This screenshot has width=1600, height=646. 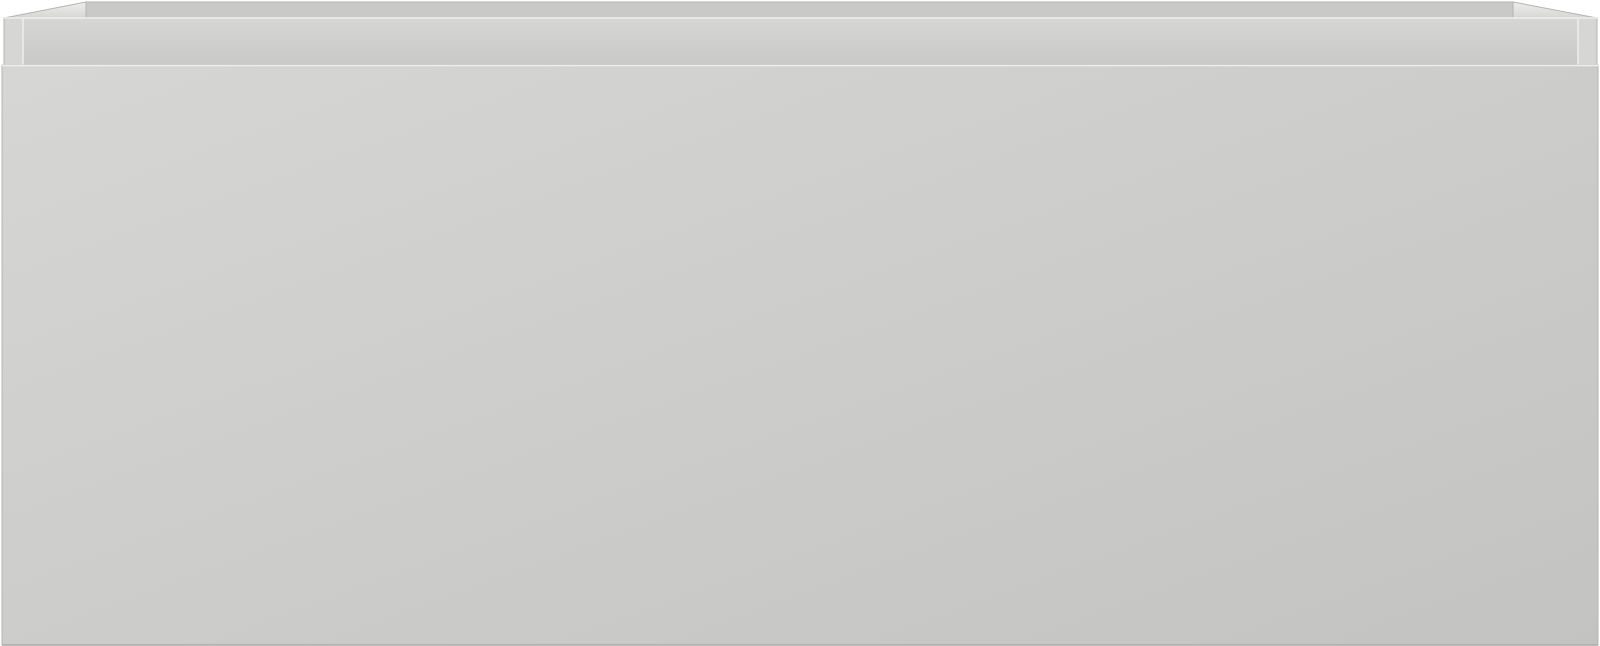 I want to click on drawer-left-wall, so click(x=13, y=41).